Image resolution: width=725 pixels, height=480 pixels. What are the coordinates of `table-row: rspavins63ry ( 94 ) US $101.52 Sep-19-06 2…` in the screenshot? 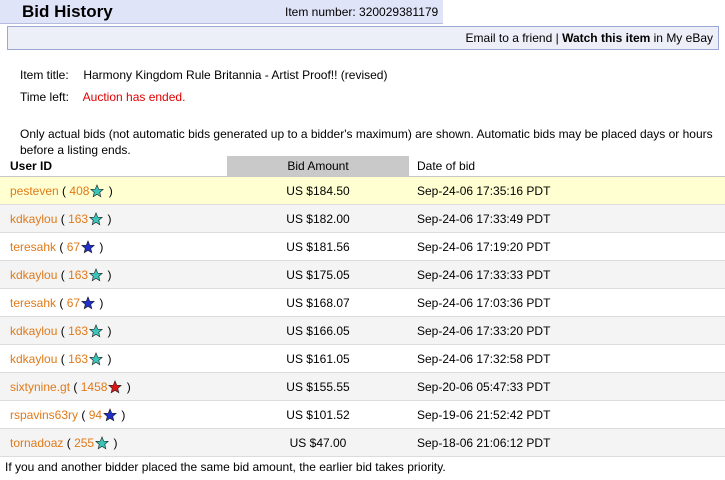 It's located at (362, 414).